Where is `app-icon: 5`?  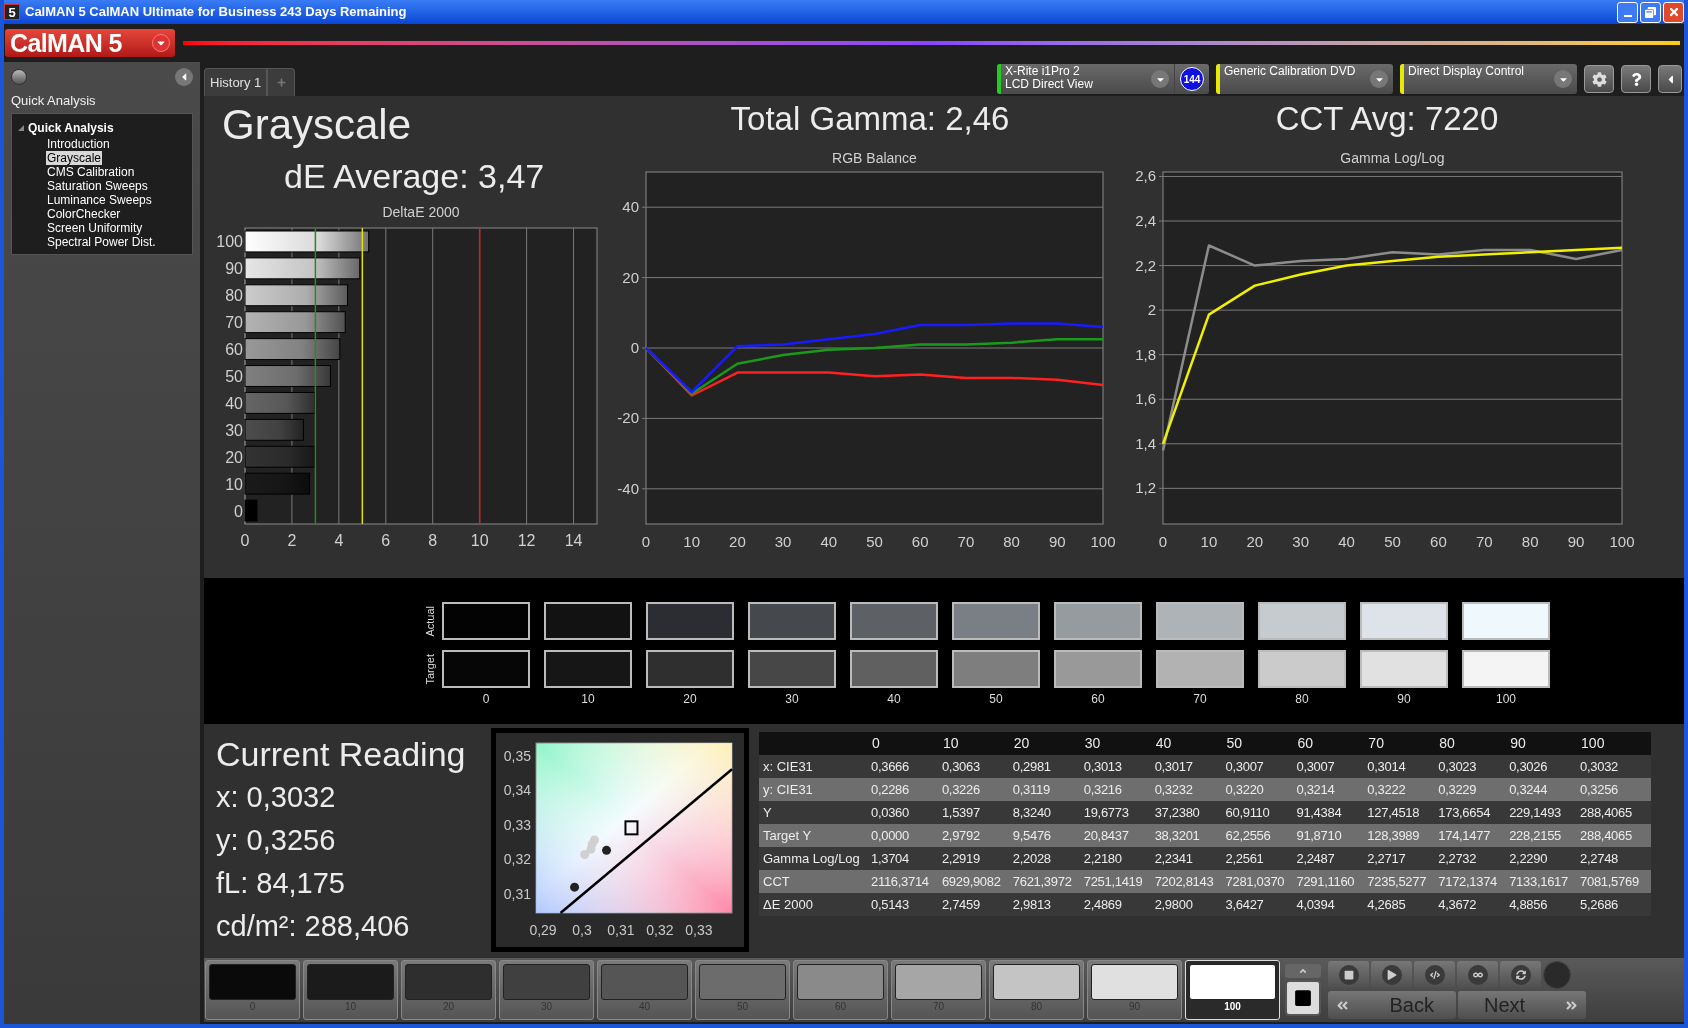
app-icon: 5 is located at coordinates (12, 12).